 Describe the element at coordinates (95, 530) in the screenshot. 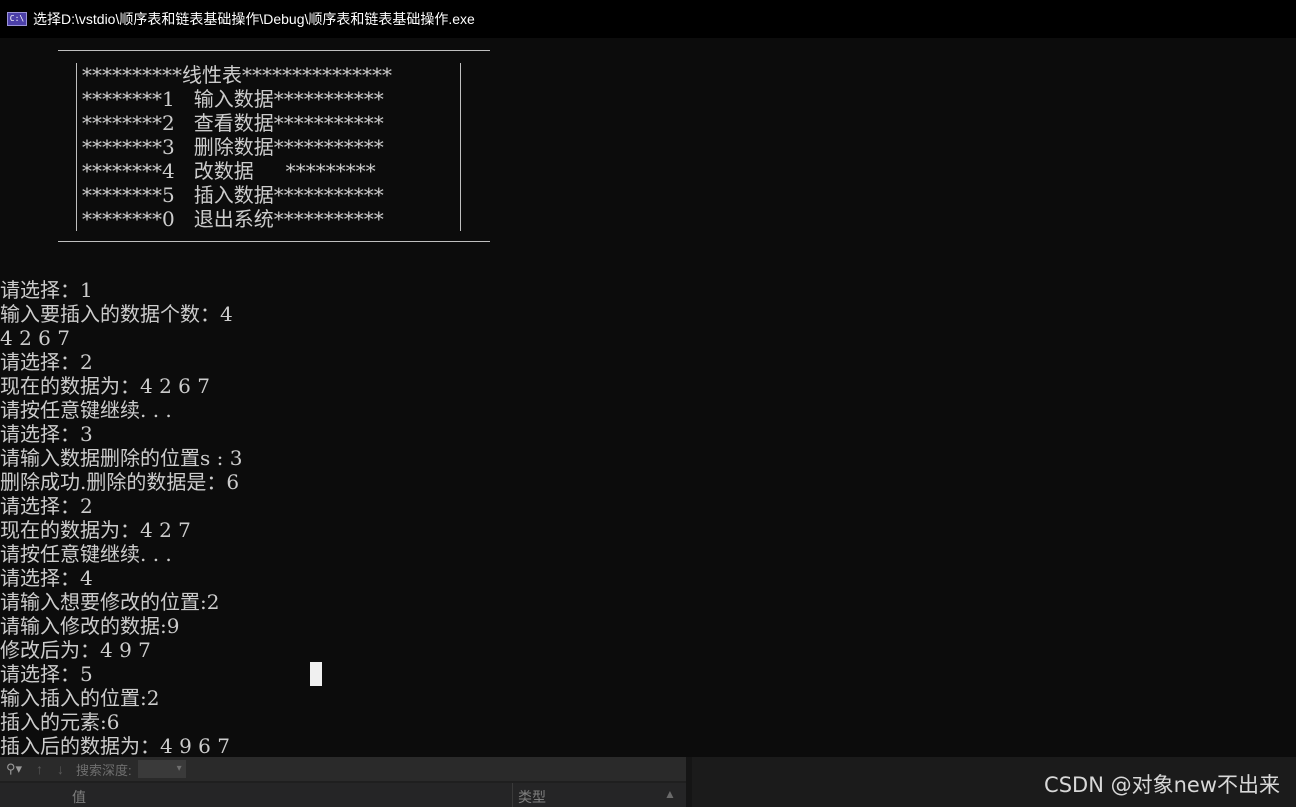

I see `console-line: 现在的数据为：4 2 7` at that location.